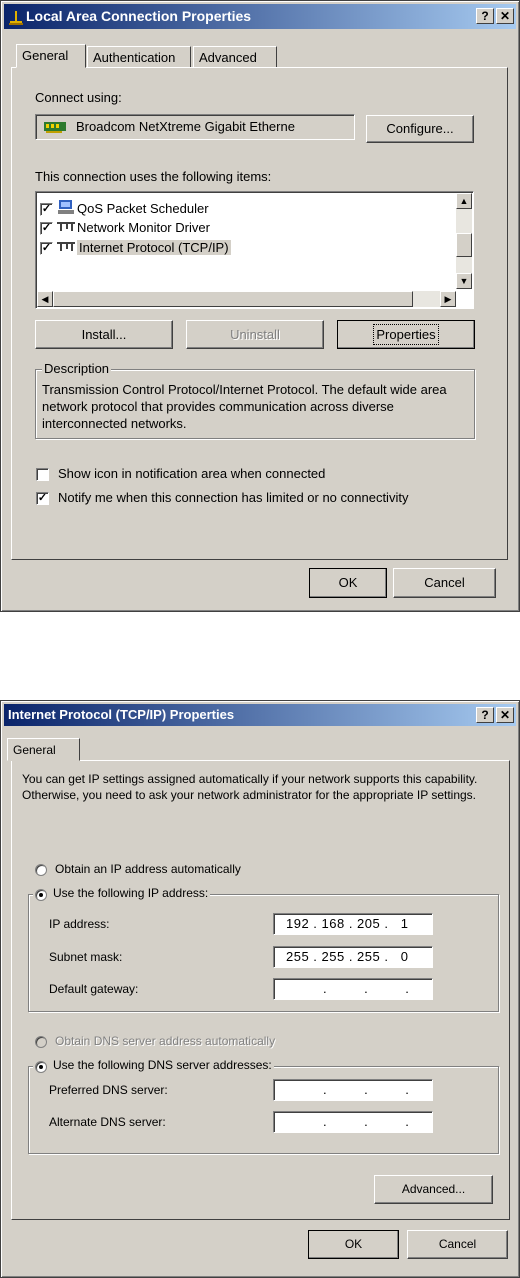 This screenshot has height=1278, width=520. Describe the element at coordinates (353, 1090) in the screenshot. I see `preferred-dns-field: . . .` at that location.